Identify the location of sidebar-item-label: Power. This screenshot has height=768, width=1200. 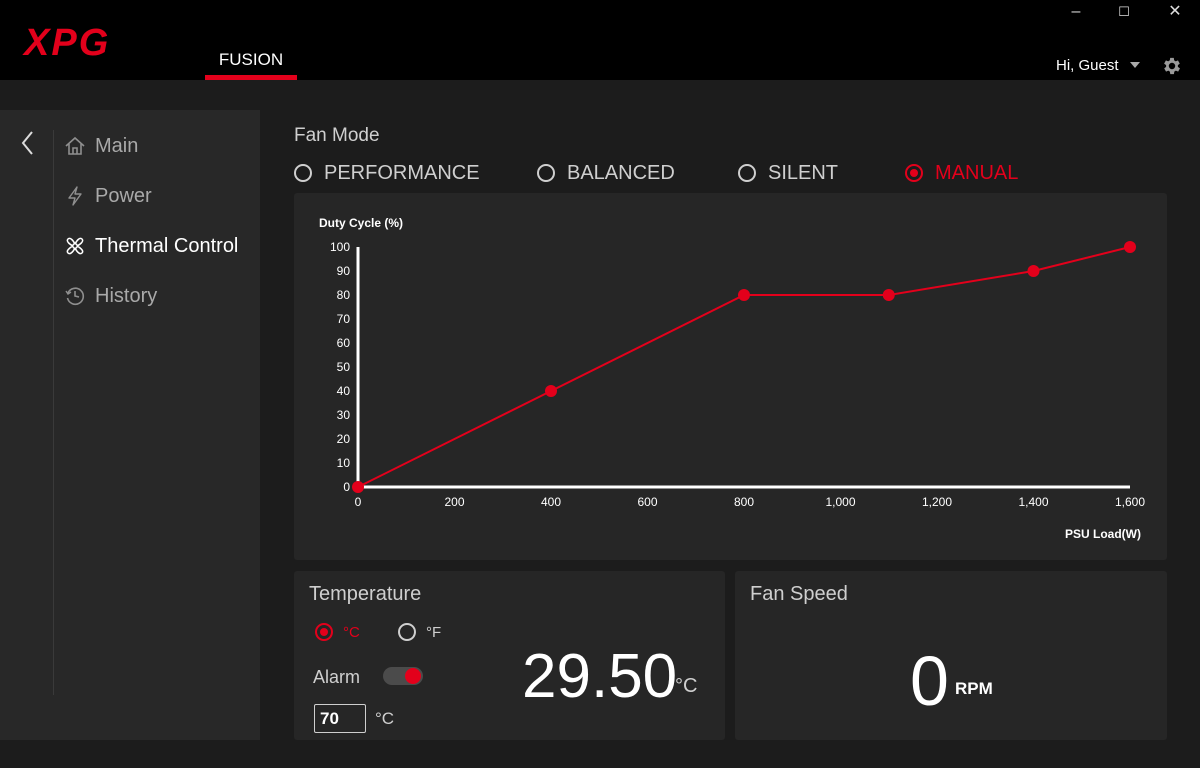
(123, 195).